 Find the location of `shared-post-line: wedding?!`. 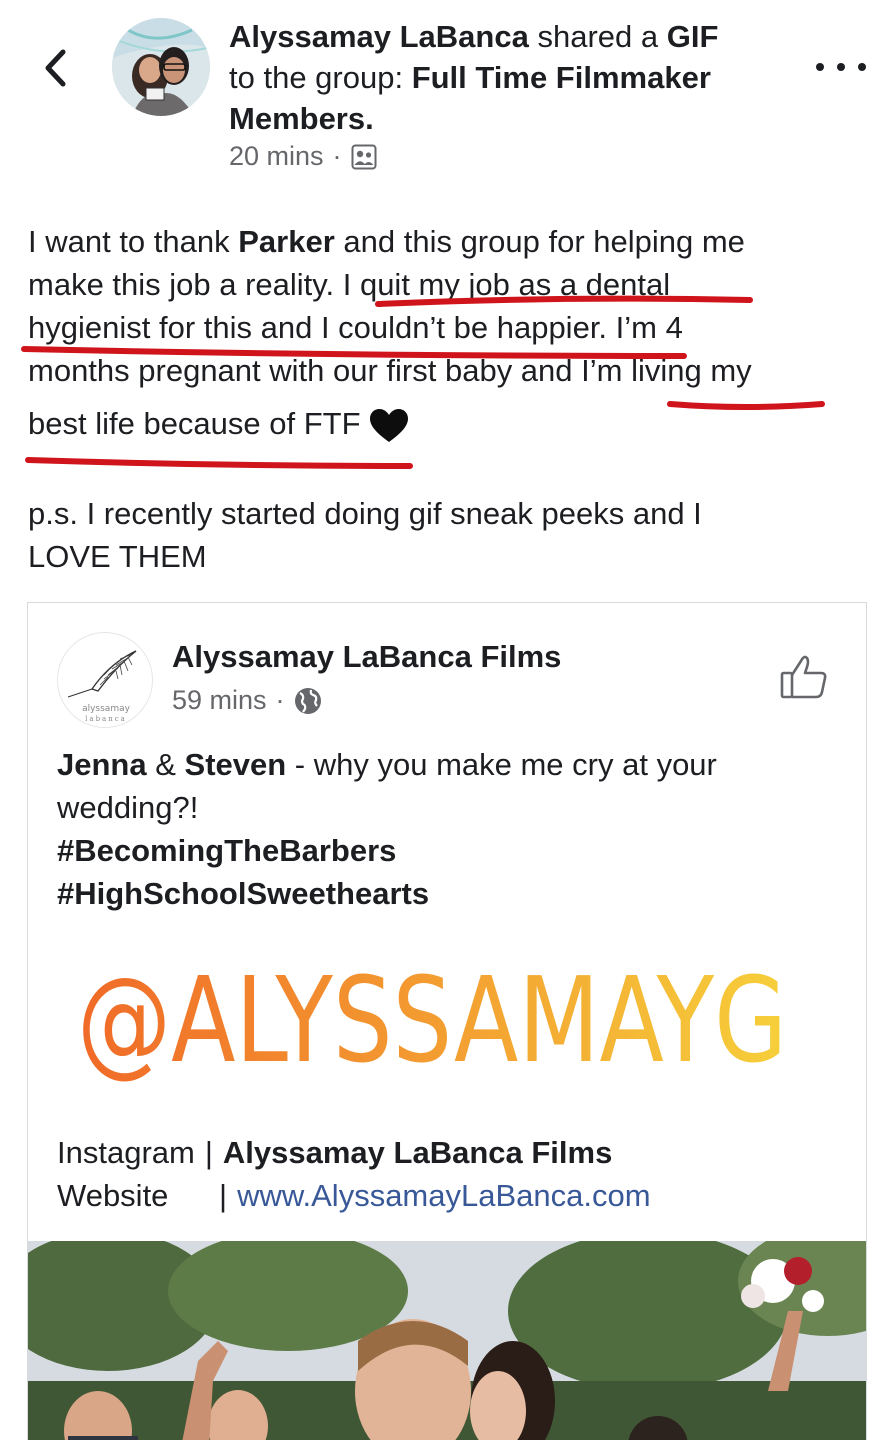

shared-post-line: wedding?! is located at coordinates (128, 807).